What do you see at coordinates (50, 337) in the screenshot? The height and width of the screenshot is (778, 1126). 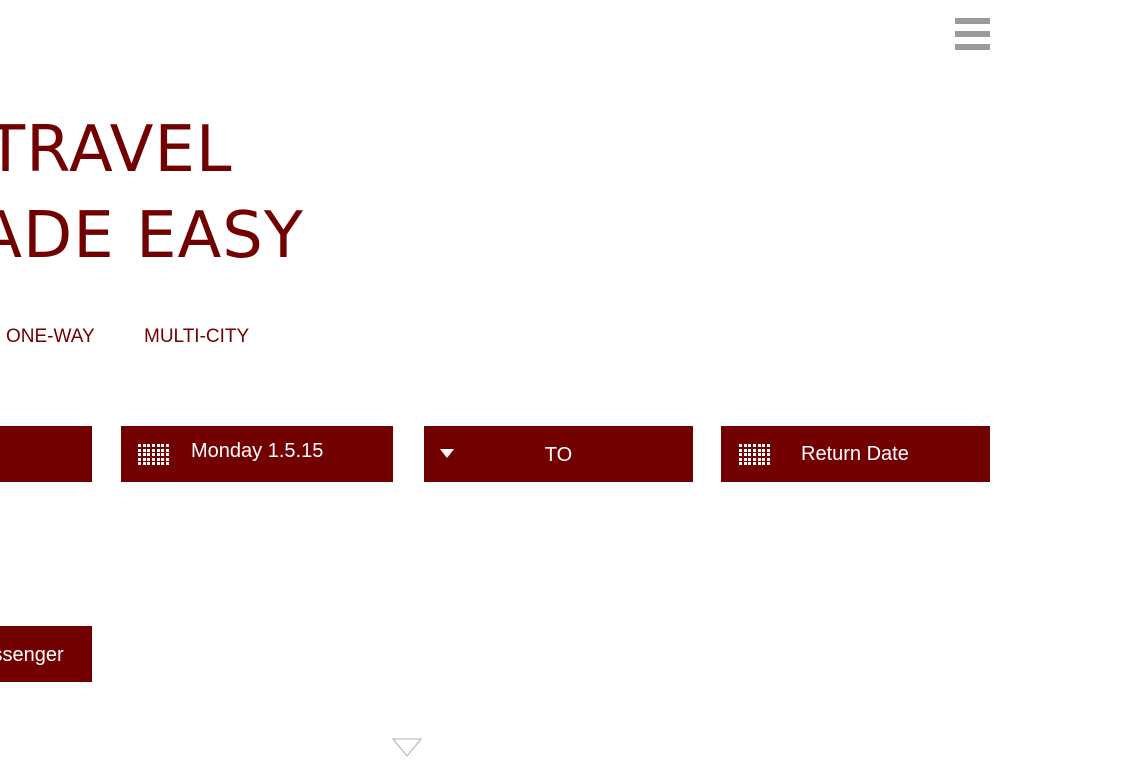 I see `tab-one-way: ONE-WAY` at bounding box center [50, 337].